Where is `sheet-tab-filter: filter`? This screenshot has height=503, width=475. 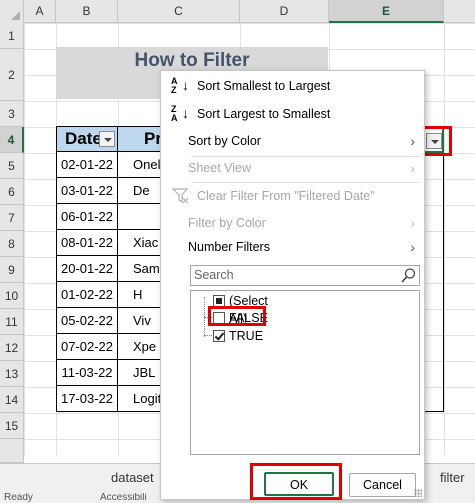
sheet-tab-filter: filter is located at coordinates (452, 477).